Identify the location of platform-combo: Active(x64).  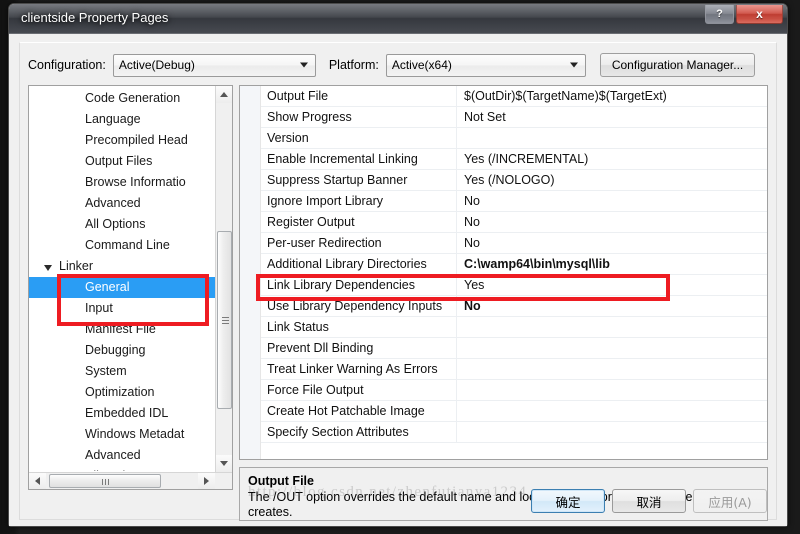
(485, 65).